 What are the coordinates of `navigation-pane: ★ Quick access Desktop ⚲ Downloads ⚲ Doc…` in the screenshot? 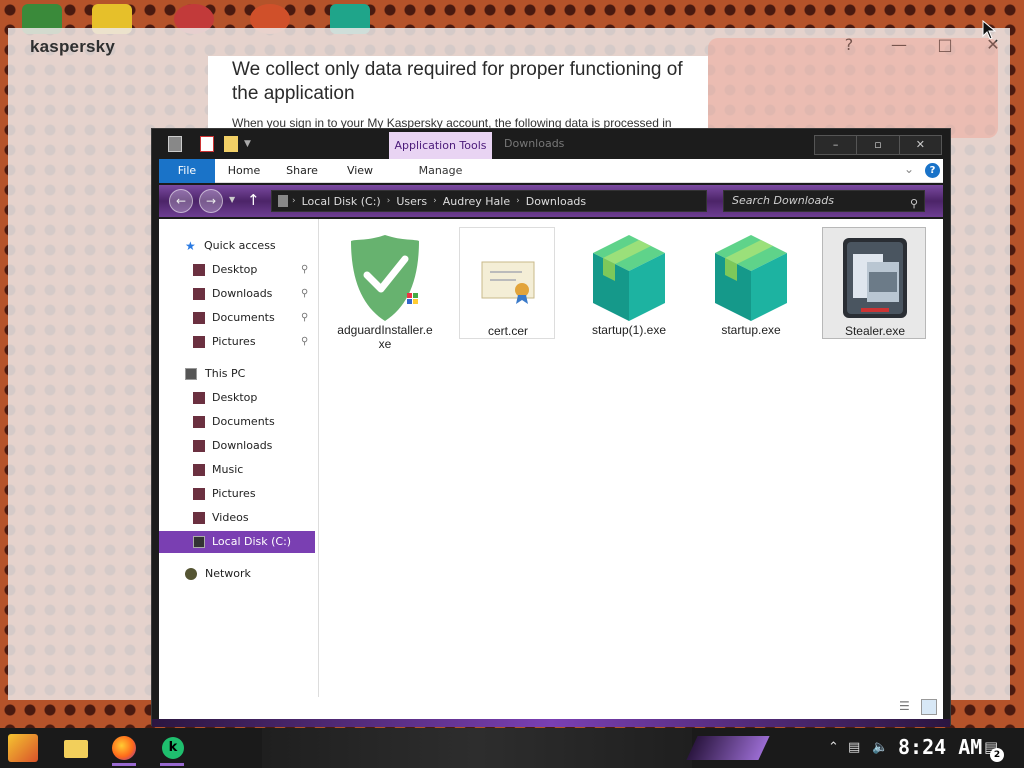 It's located at (239, 458).